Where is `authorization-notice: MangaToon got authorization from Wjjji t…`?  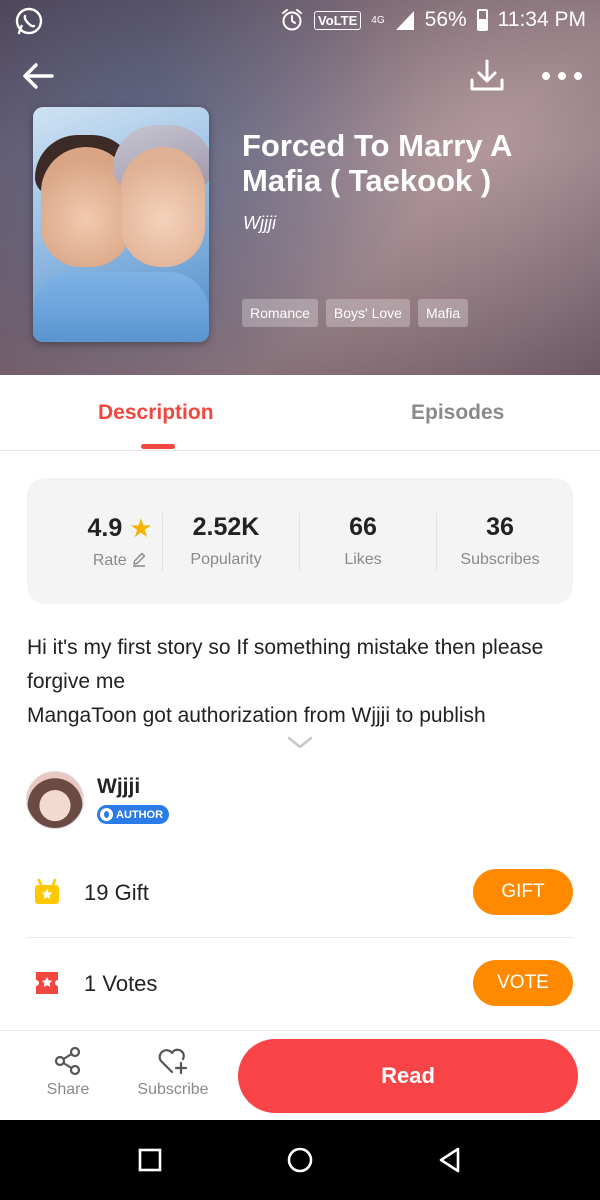 authorization-notice: MangaToon got authorization from Wjjji t… is located at coordinates (256, 715).